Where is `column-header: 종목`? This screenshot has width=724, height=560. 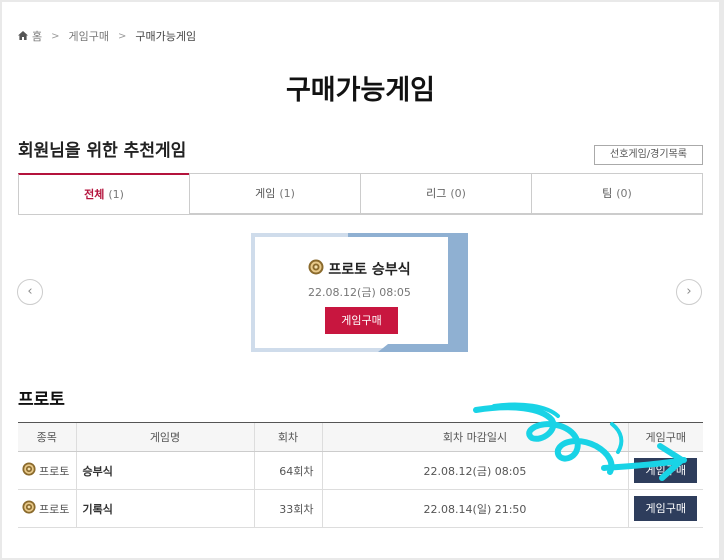 column-header: 종목 is located at coordinates (47, 437).